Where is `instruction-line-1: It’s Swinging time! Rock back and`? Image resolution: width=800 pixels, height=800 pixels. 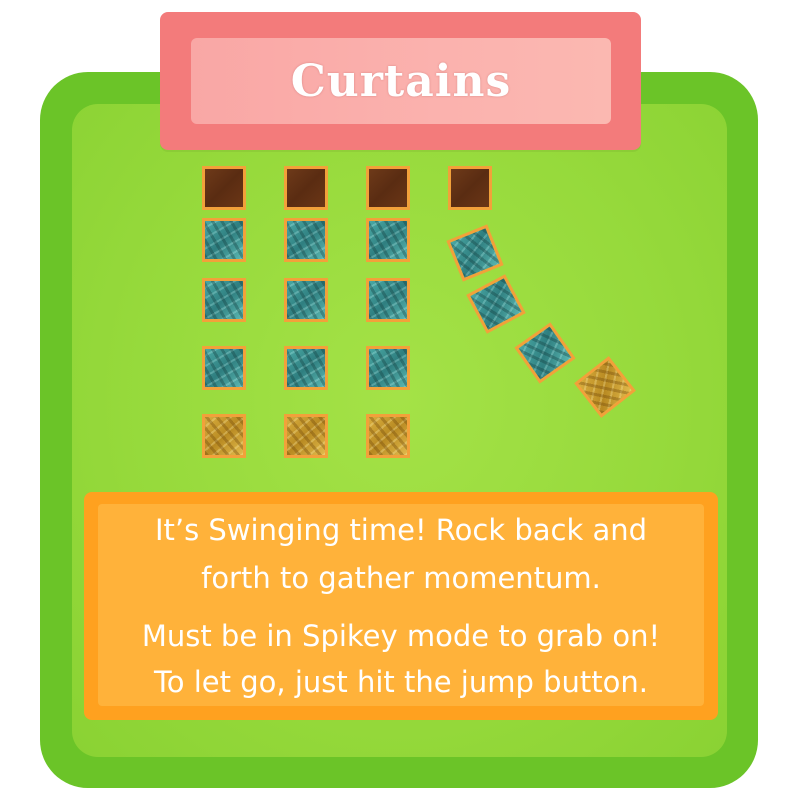
instruction-line-1: It’s Swinging time! Rock back and is located at coordinates (401, 530).